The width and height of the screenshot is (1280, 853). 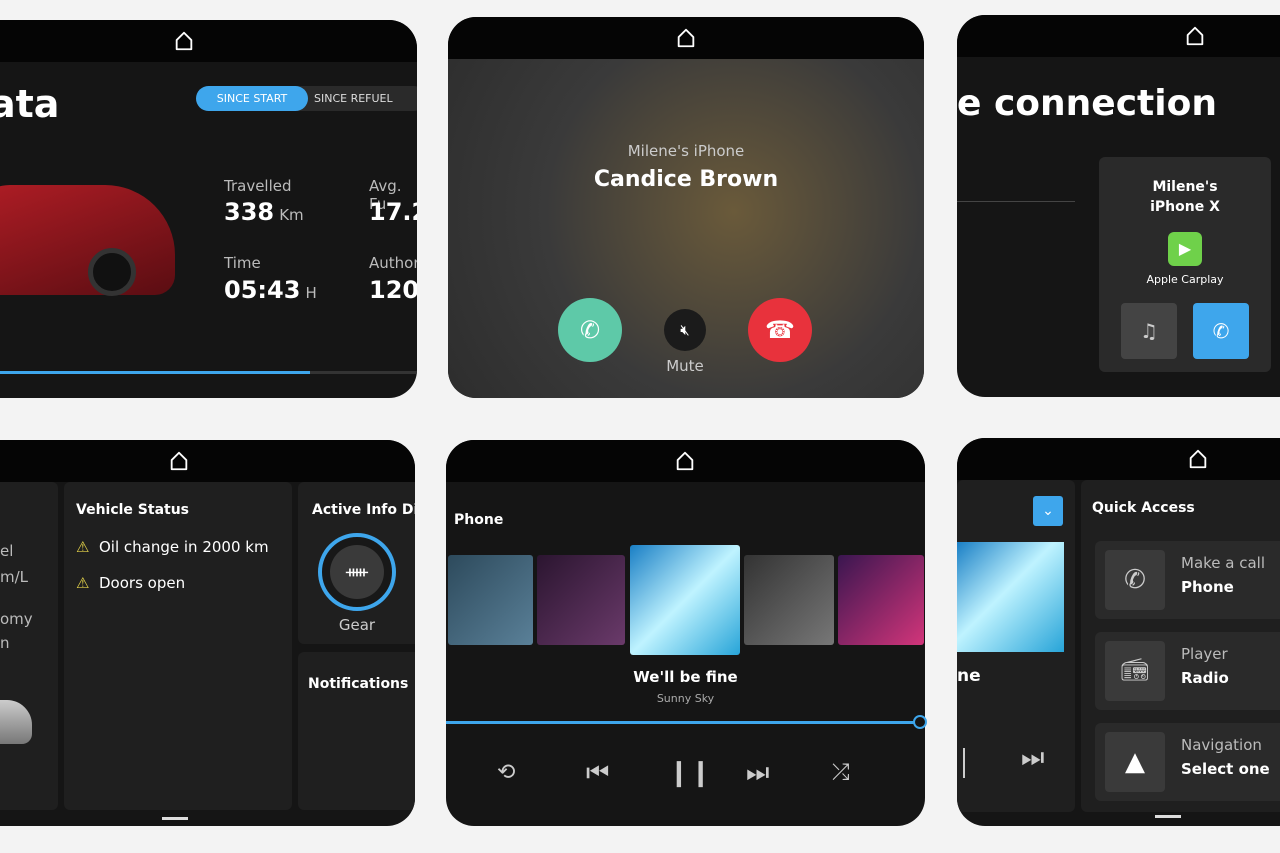 What do you see at coordinates (1185, 264) in the screenshot?
I see `device-card: Milene's iPhone X ▶ Apple Carplay ♫ ✆` at bounding box center [1185, 264].